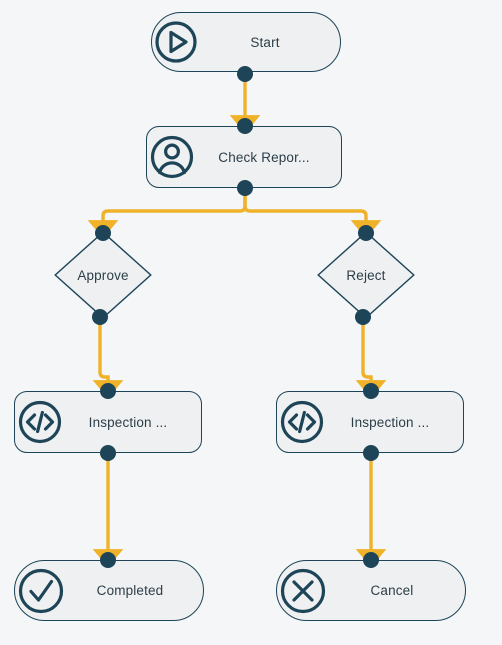 The width and height of the screenshot is (502, 645). What do you see at coordinates (167, 214) in the screenshot?
I see `edge-check-approve` at bounding box center [167, 214].